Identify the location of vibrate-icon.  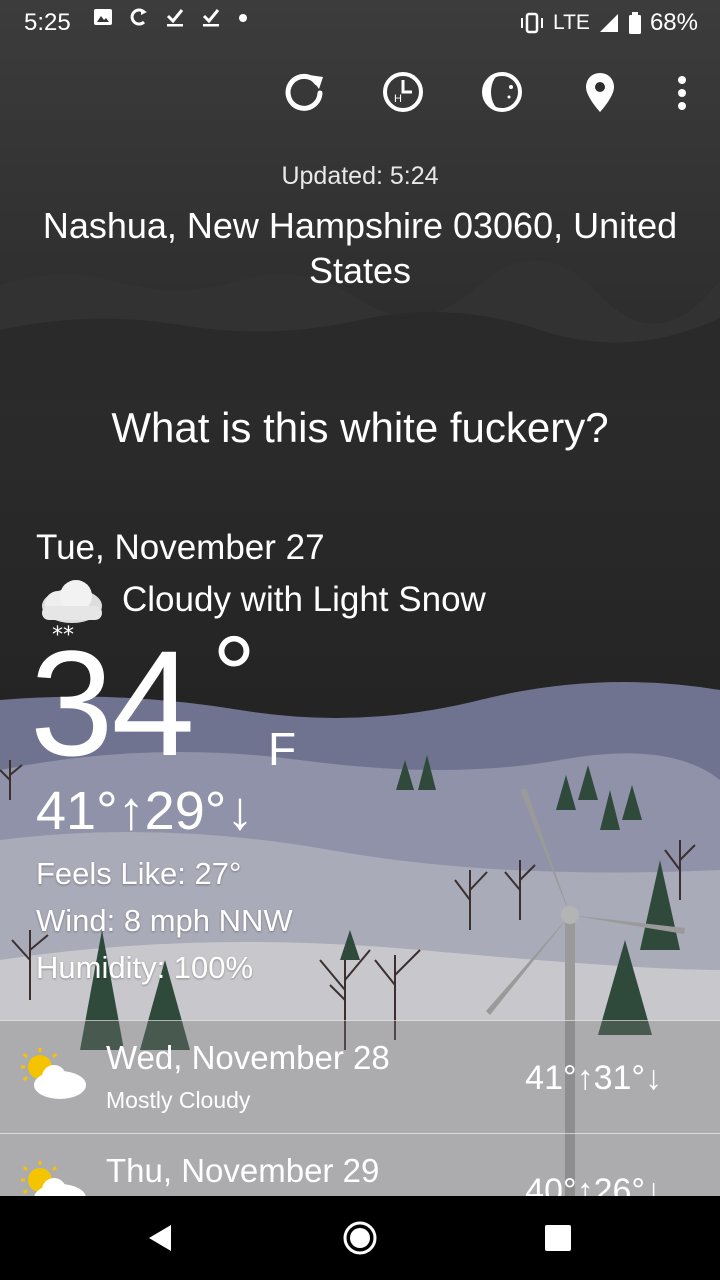
(531, 23).